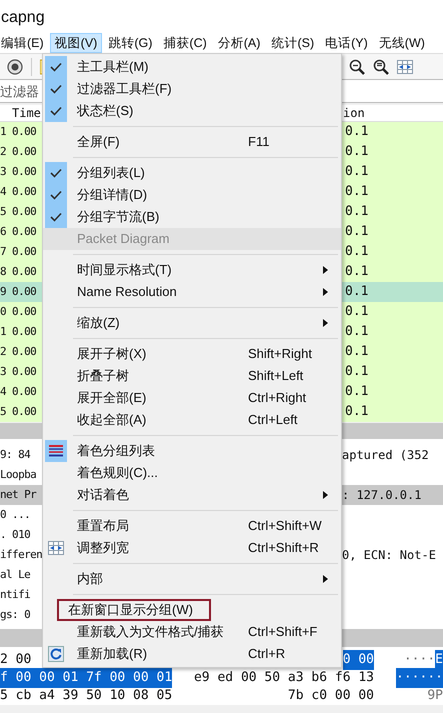  Describe the element at coordinates (439, 660) in the screenshot. I see `hex-ascii: E` at that location.